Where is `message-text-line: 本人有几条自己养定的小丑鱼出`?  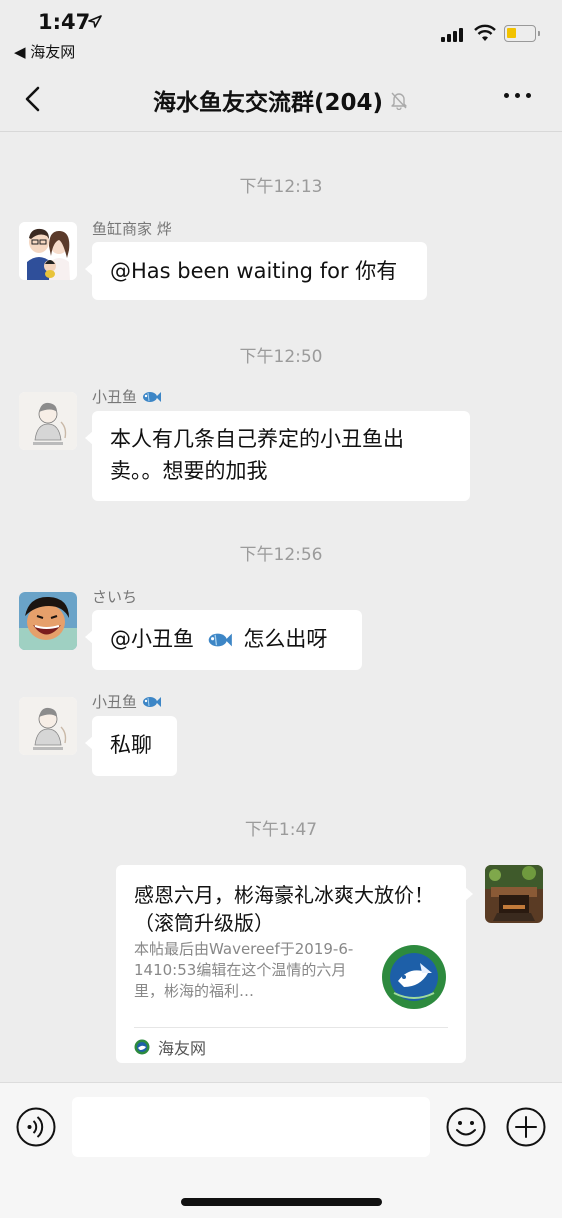
message-text-line: 本人有几条自己养定的小丑鱼出 is located at coordinates (257, 439).